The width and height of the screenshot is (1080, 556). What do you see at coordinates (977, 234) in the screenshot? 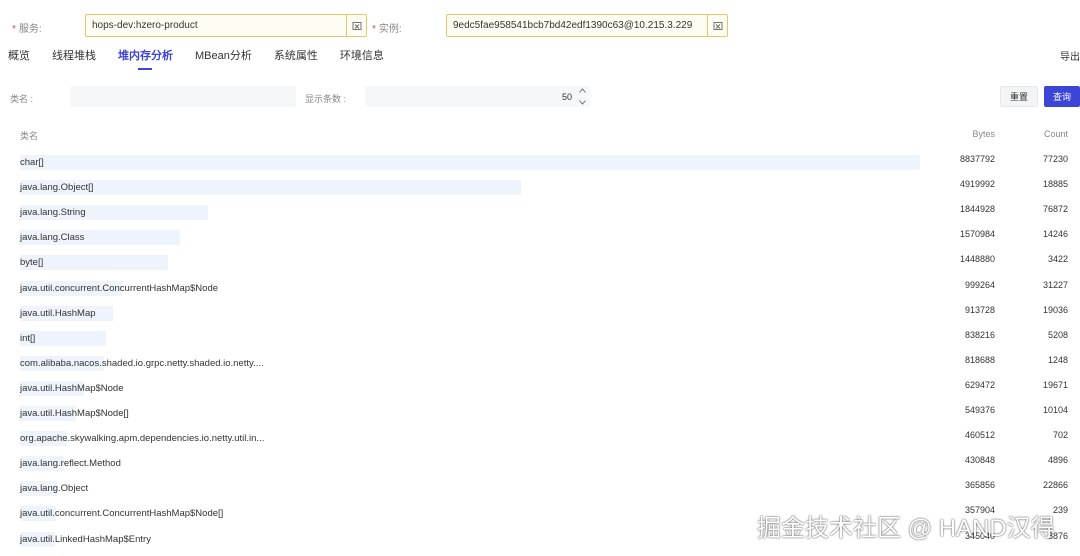
I see `bytes-cell: 1570984` at bounding box center [977, 234].